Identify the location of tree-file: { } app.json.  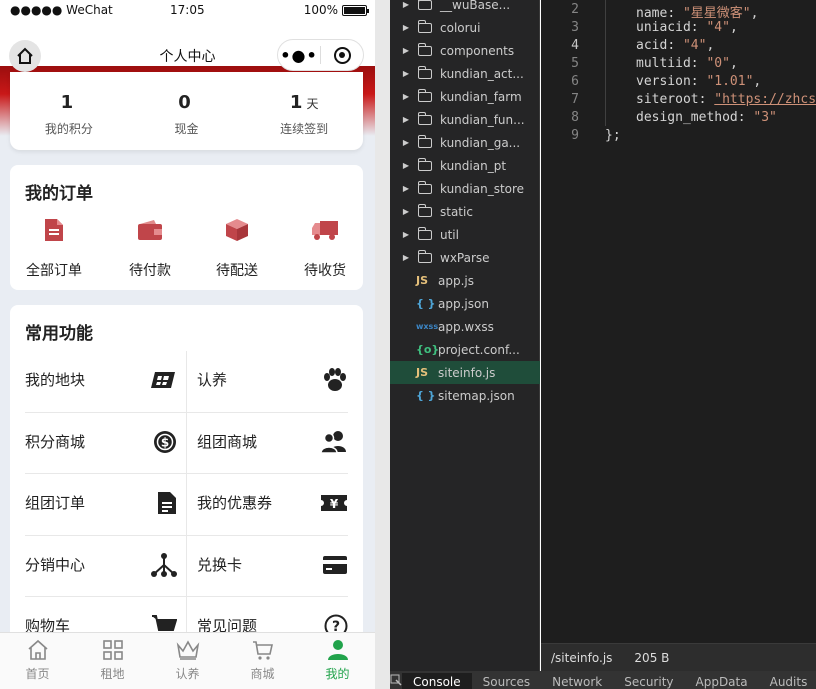
(465, 303).